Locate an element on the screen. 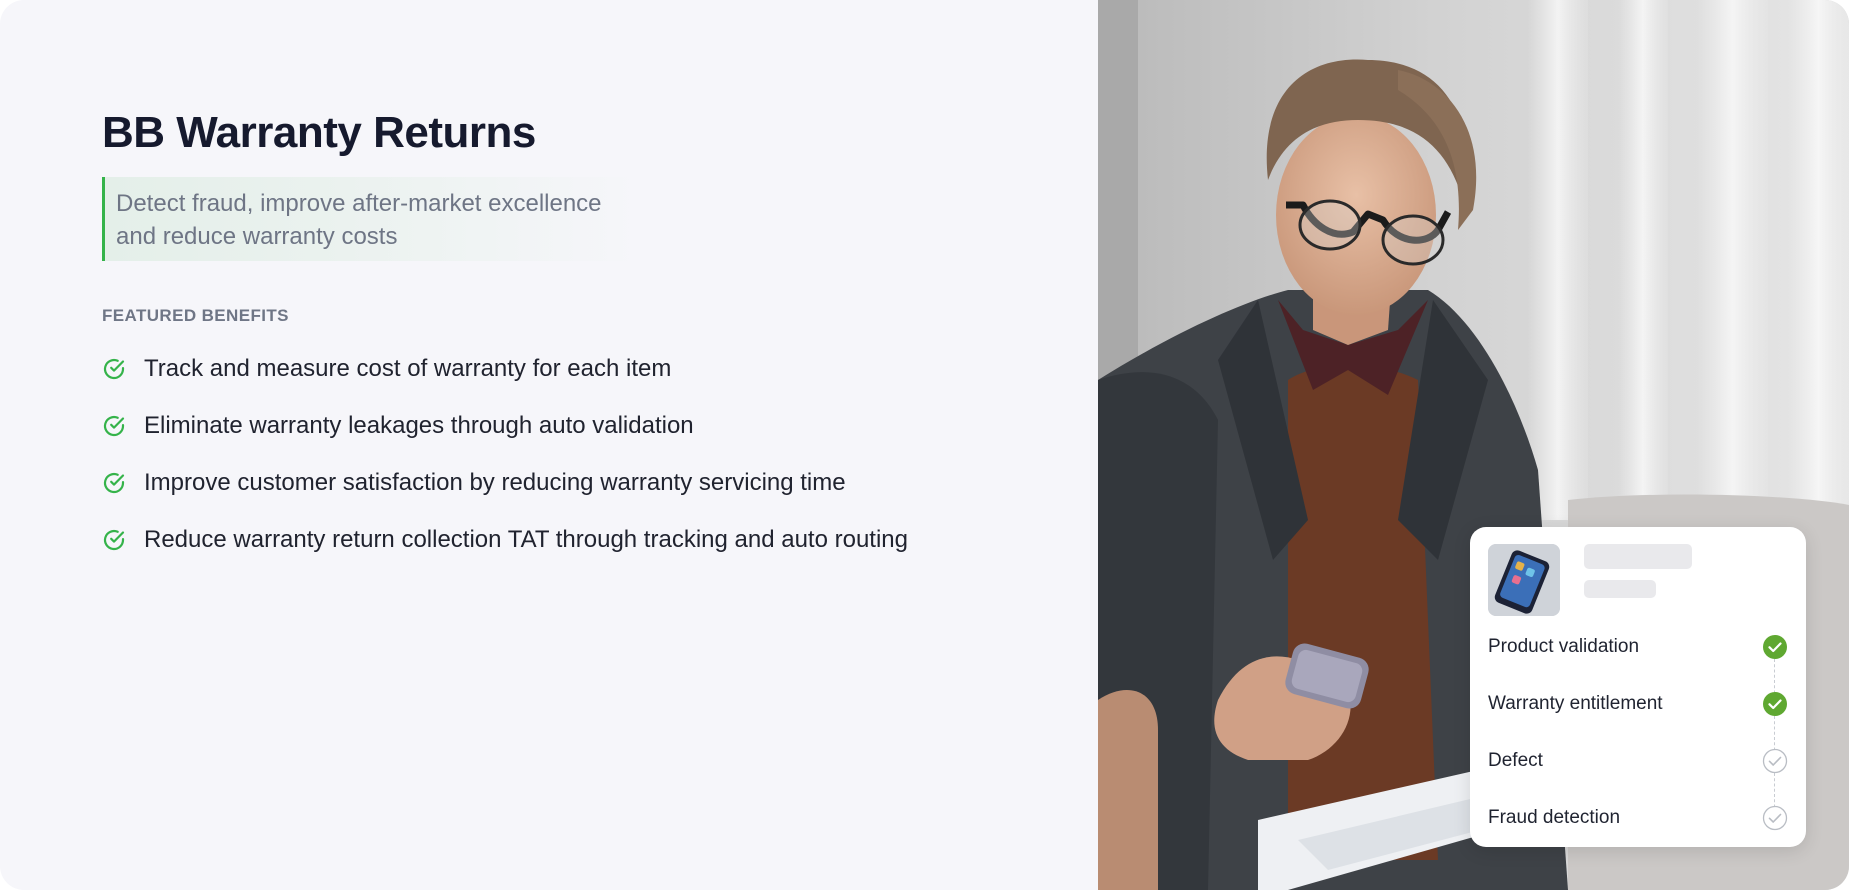  step-label: Fraud detection is located at coordinates (1554, 817).